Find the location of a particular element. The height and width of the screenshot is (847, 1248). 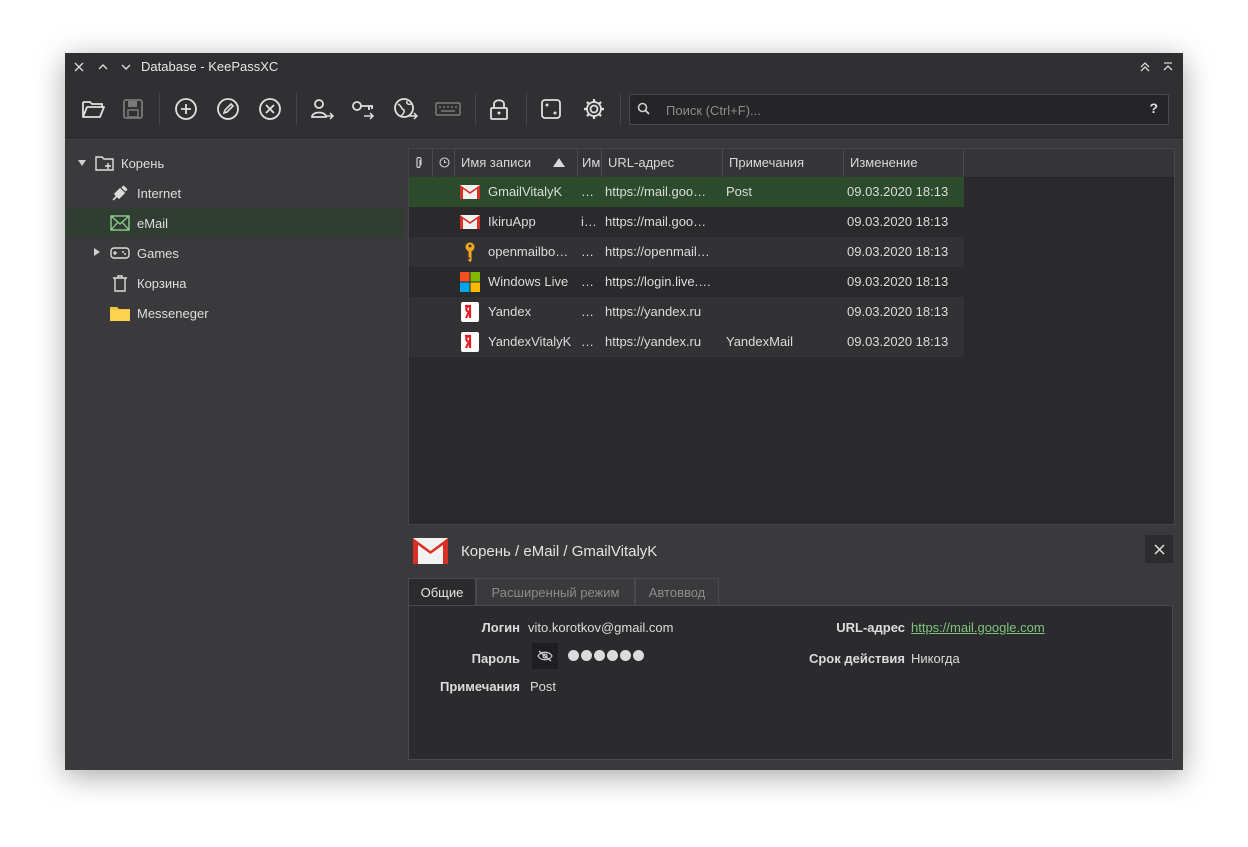

password-generator-dice-icon is located at coordinates (551, 109).